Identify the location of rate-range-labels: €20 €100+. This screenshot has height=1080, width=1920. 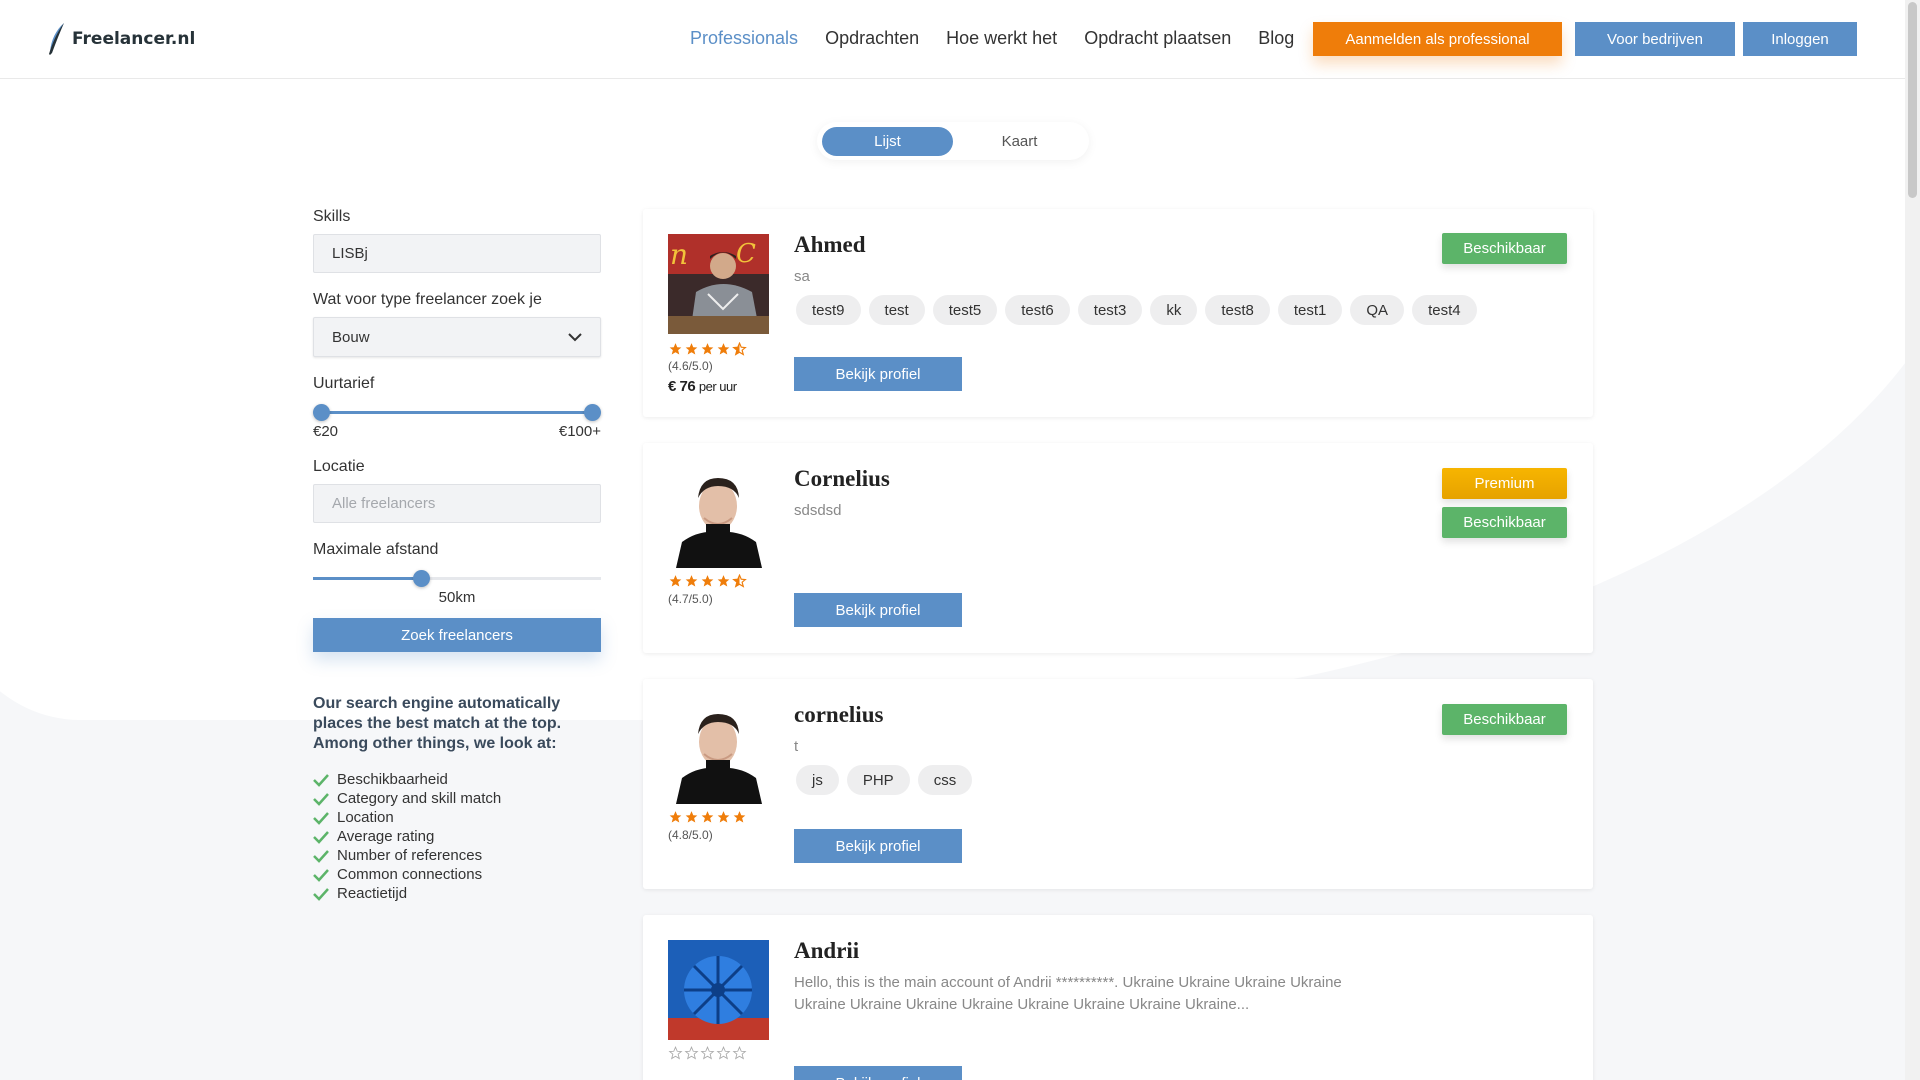
(457, 431).